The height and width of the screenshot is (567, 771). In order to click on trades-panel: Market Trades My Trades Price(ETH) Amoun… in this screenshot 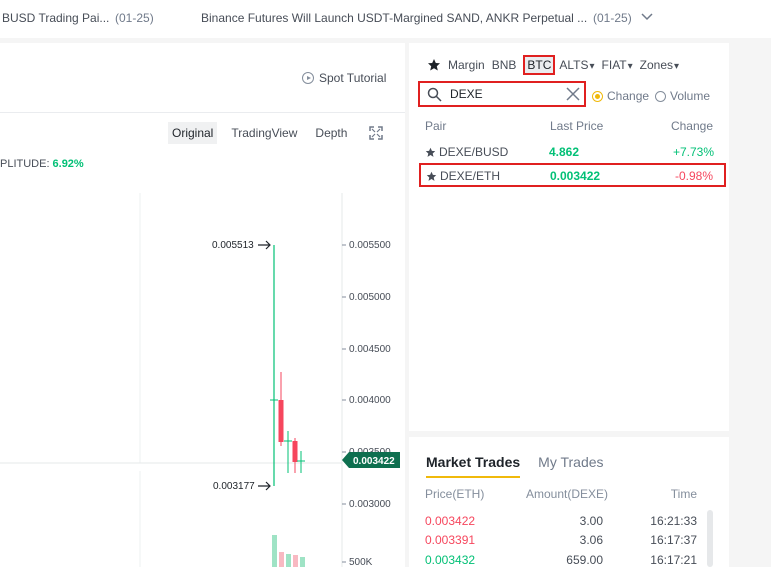, I will do `click(569, 502)`.